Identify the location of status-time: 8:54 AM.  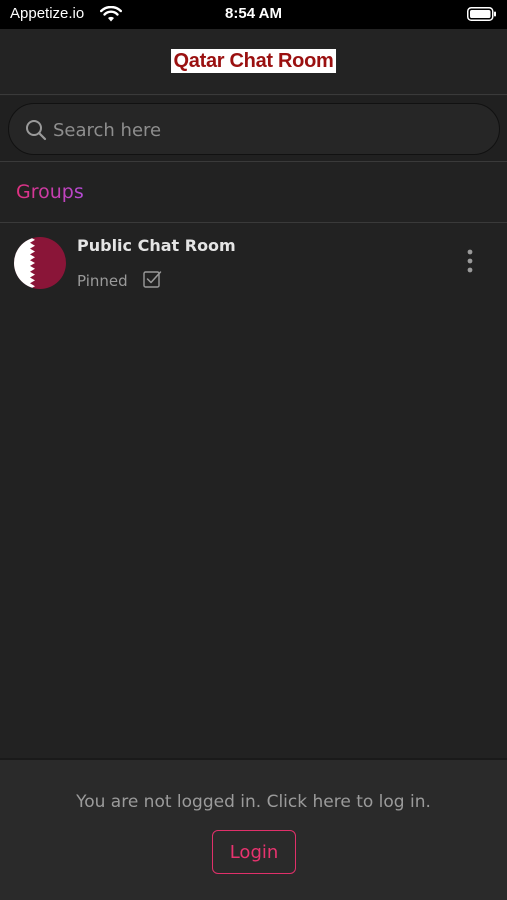
(253, 13).